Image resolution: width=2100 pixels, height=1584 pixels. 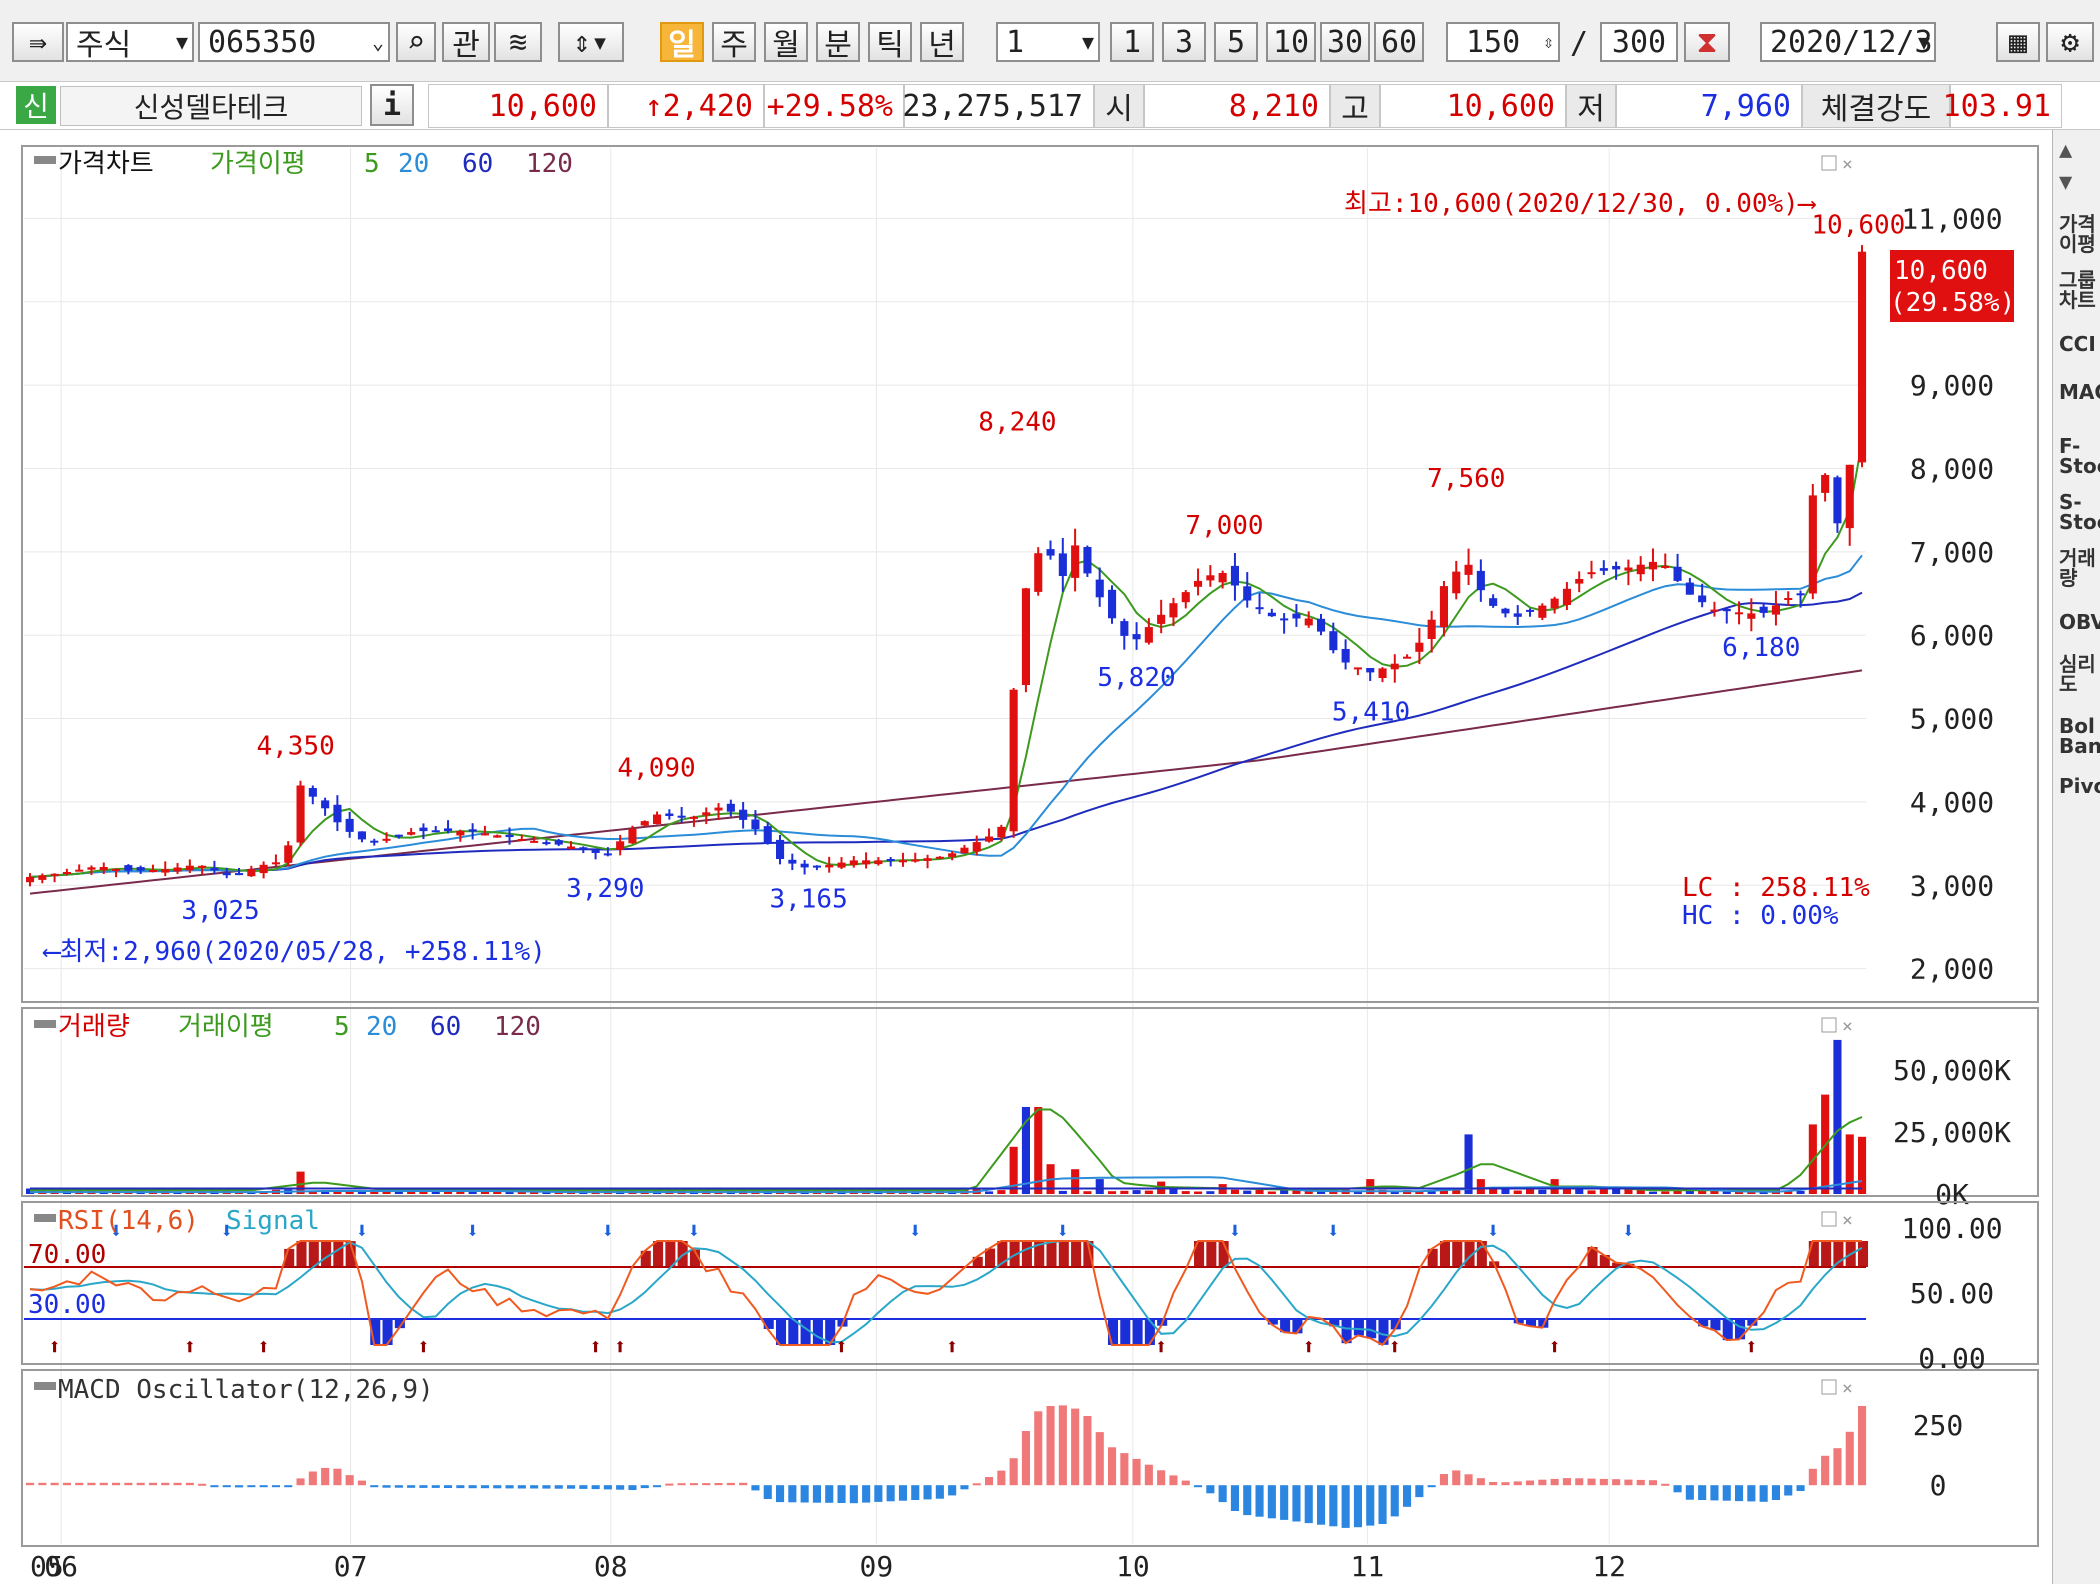 I want to click on market-select: 주식 ▼, so click(x=130, y=42).